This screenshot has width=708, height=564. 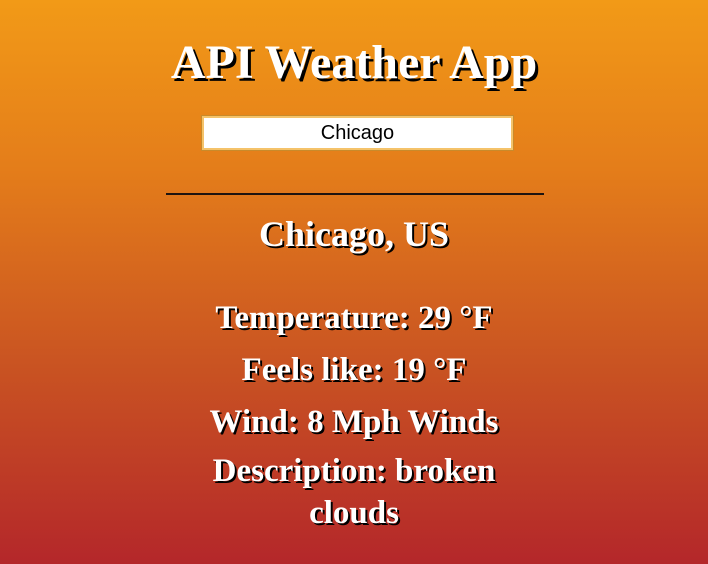 What do you see at coordinates (354, 492) in the screenshot?
I see `description-text: Description: broken clouds` at bounding box center [354, 492].